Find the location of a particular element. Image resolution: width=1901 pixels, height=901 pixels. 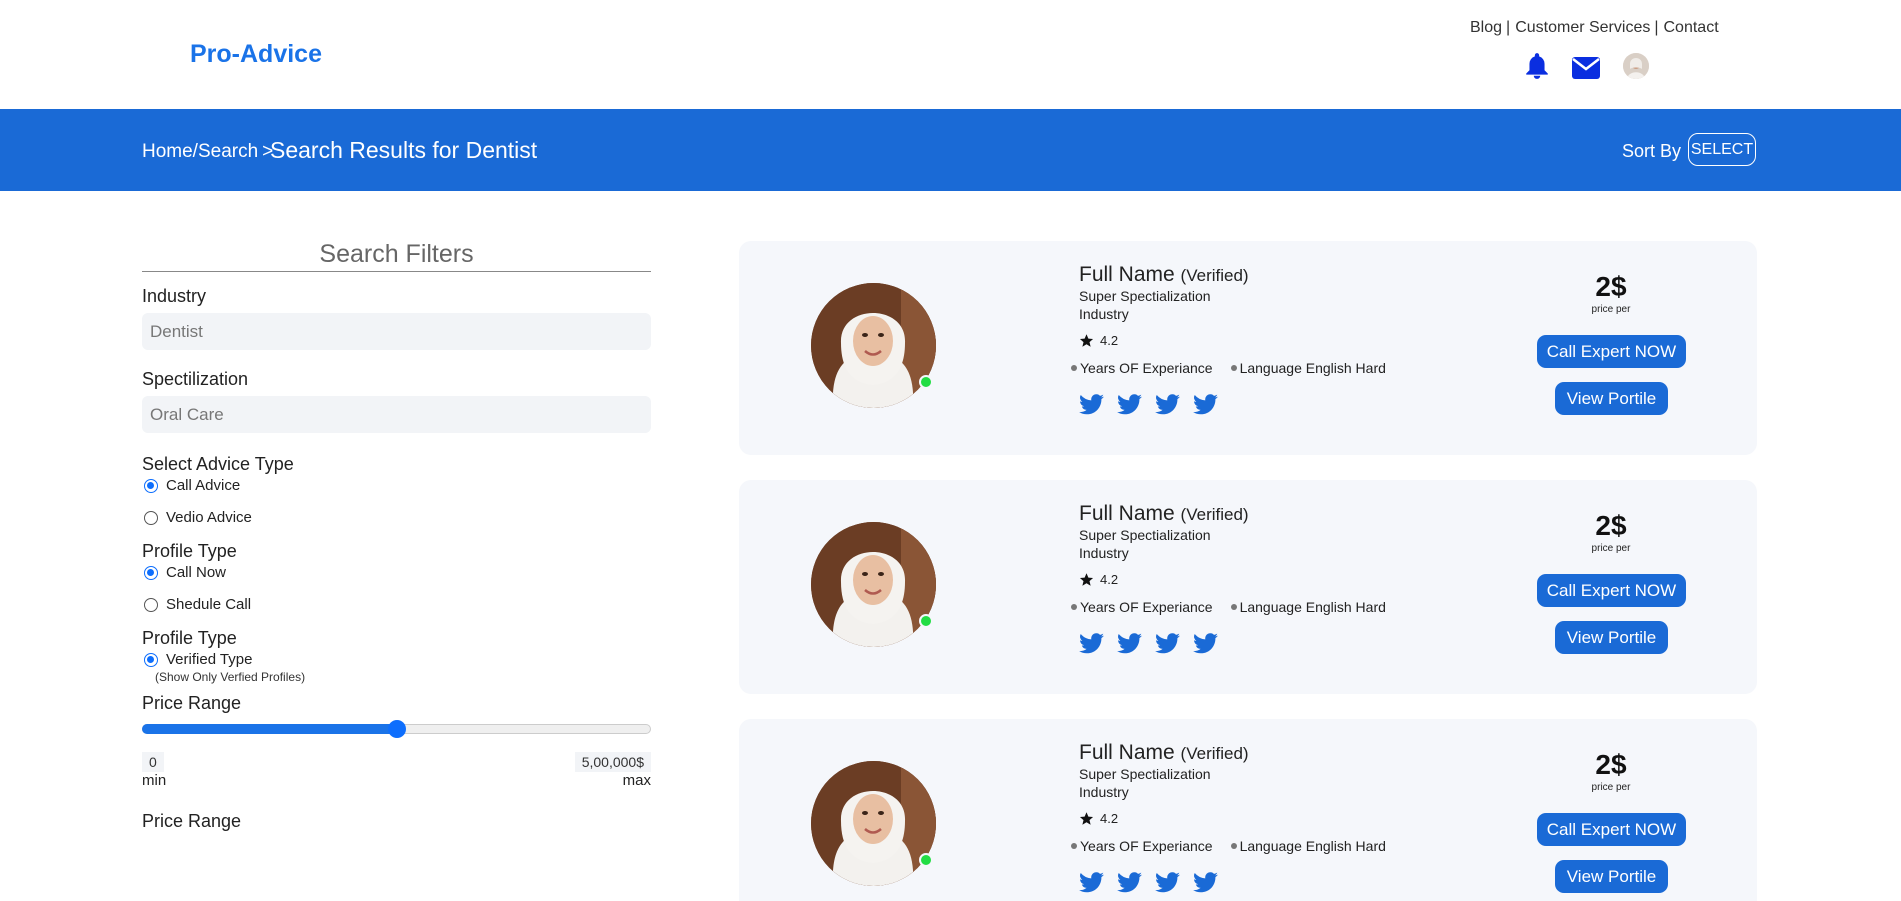

sort-select-button: SELECT is located at coordinates (1722, 149).